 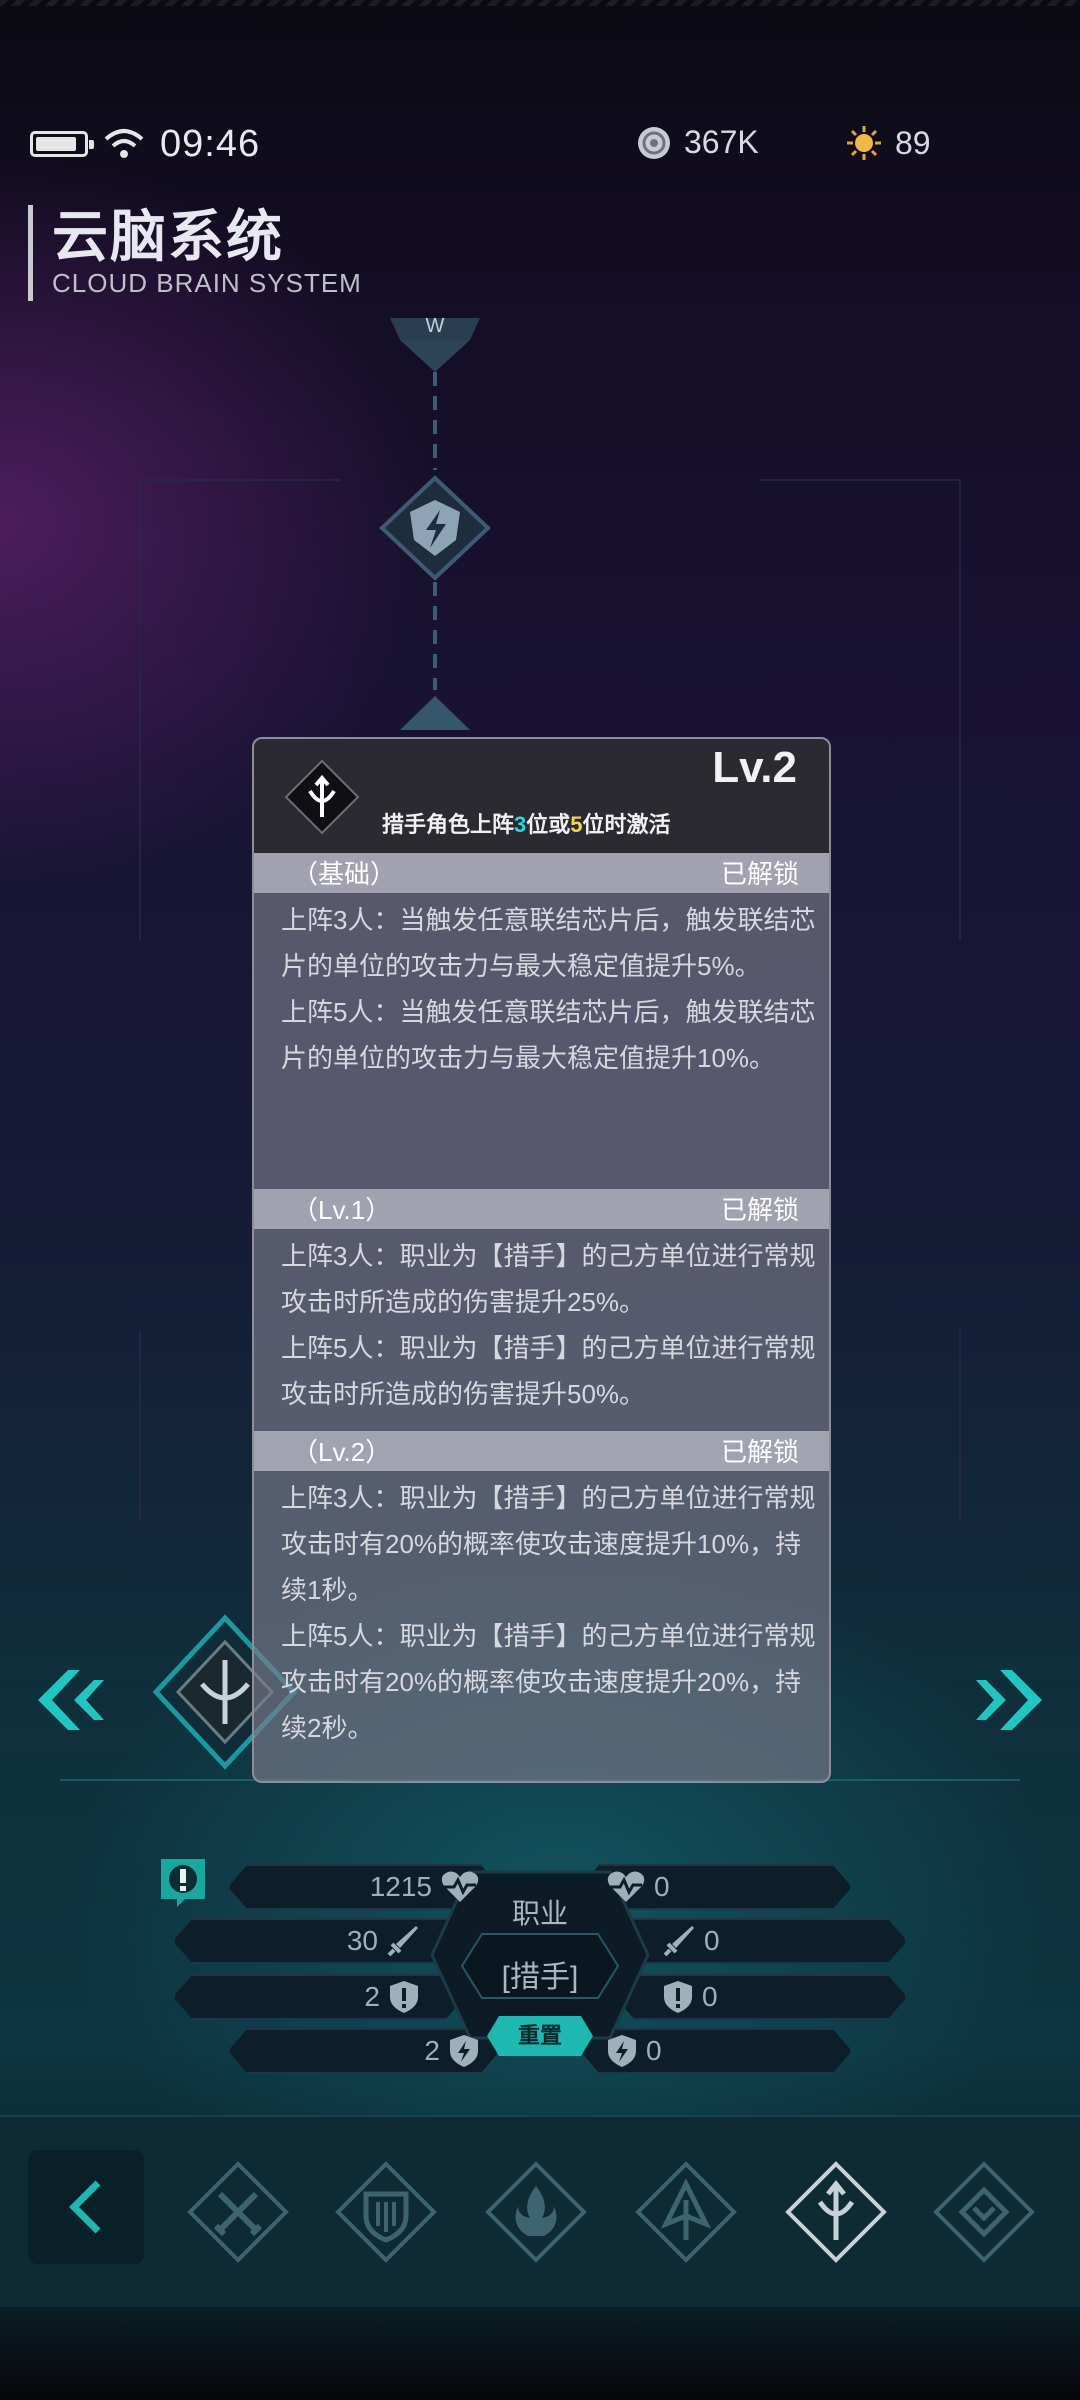 I want to click on flame-icon, so click(x=536, y=2212).